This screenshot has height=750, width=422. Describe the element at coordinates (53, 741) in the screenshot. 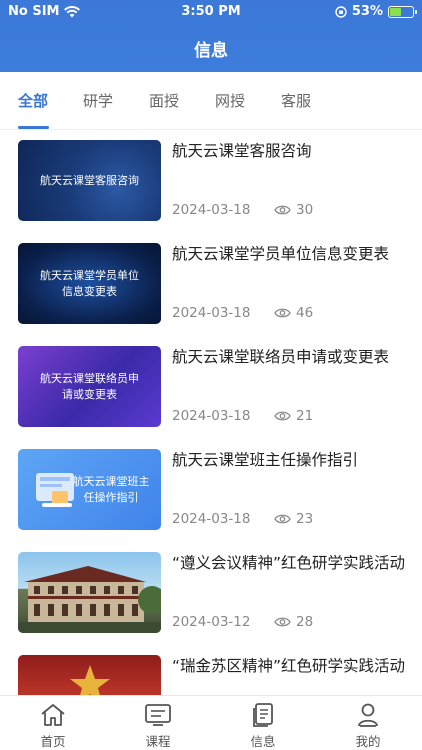

I see `bottom-tab-label: 首页` at that location.